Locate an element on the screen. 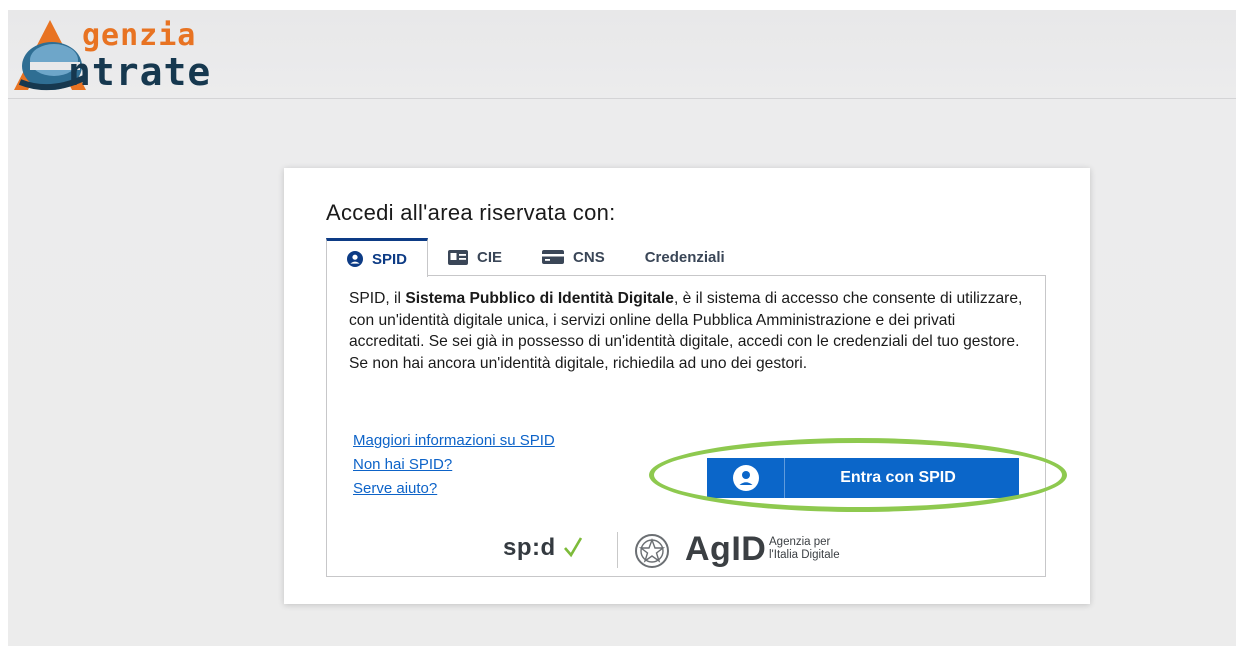  tab-credenziali: Credenziali is located at coordinates (685, 257).